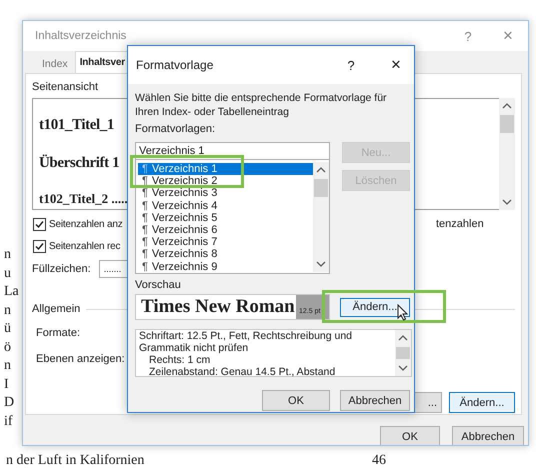 The image size is (536, 469). What do you see at coordinates (79, 164) in the screenshot?
I see `preview-text: Überschrift 1` at bounding box center [79, 164].